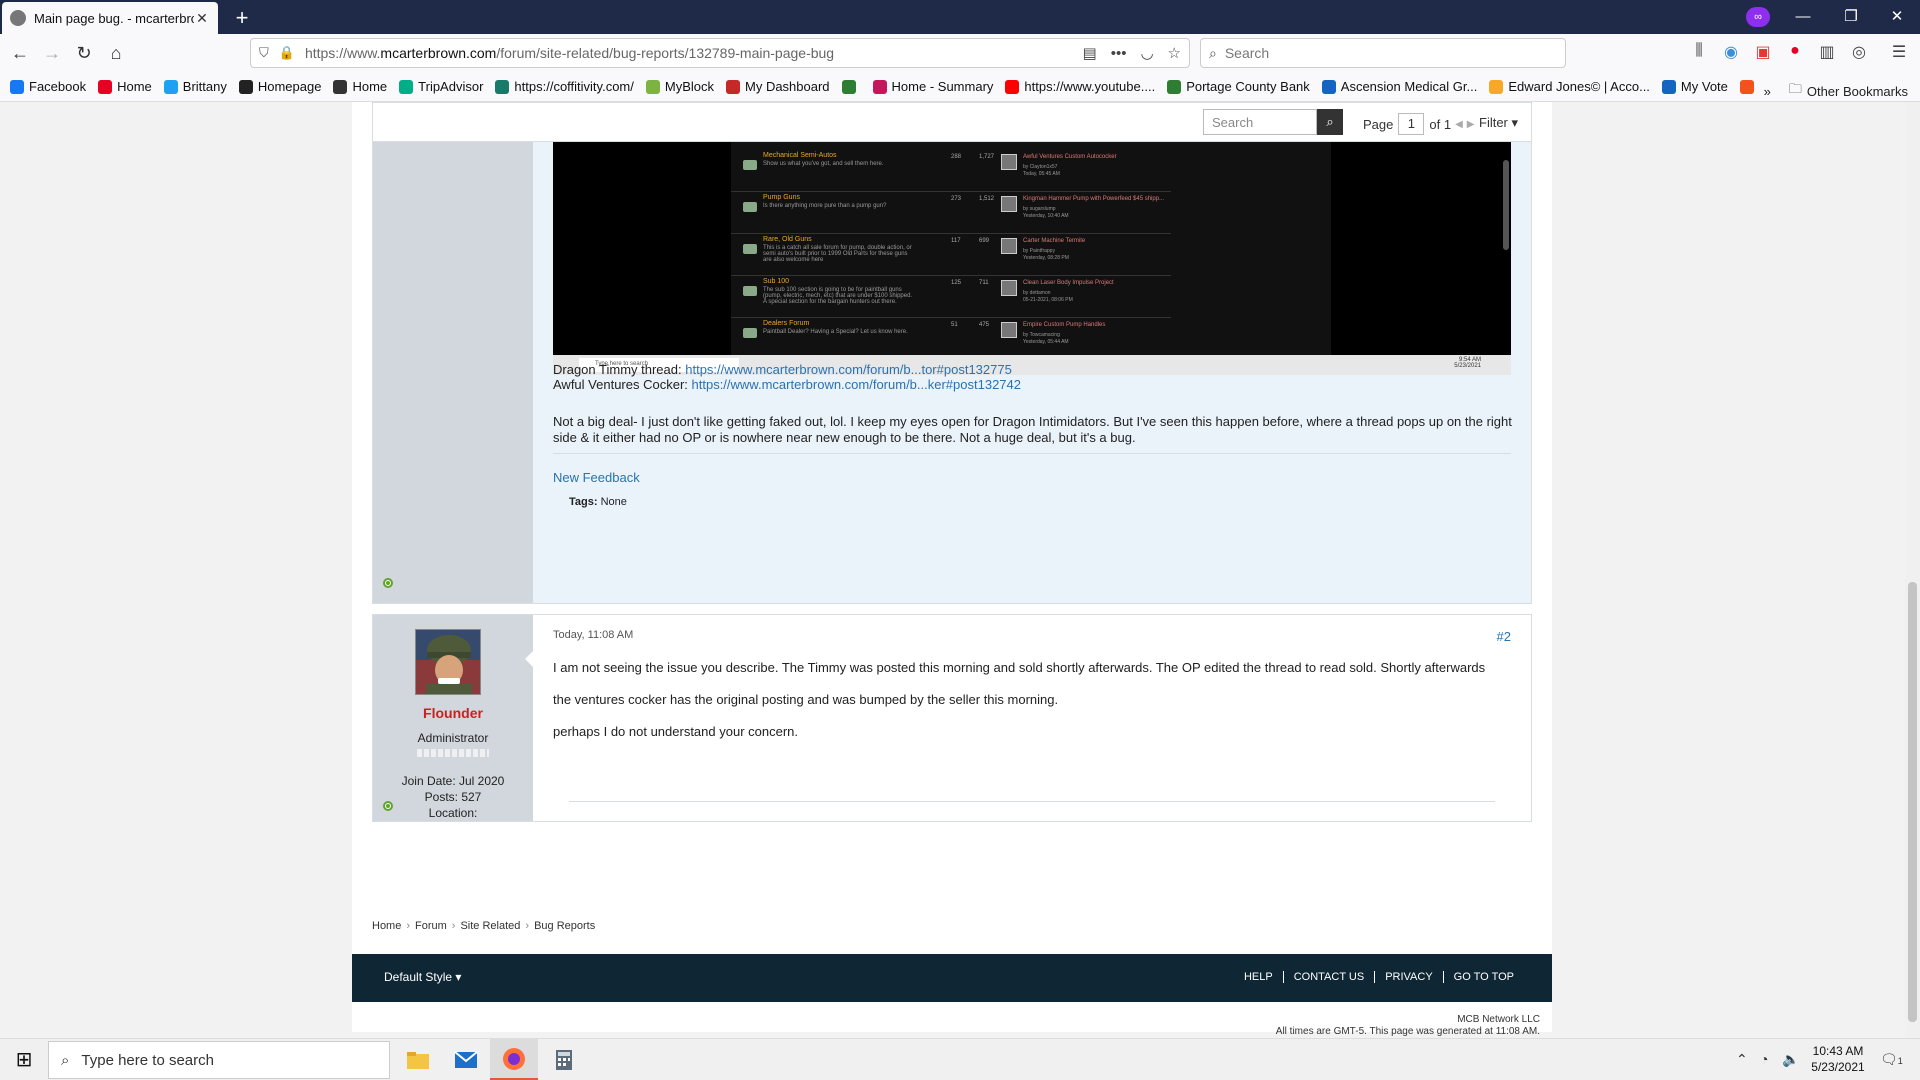 The height and width of the screenshot is (1080, 1920). What do you see at coordinates (1504, 636) in the screenshot?
I see `post-number-link: #2` at bounding box center [1504, 636].